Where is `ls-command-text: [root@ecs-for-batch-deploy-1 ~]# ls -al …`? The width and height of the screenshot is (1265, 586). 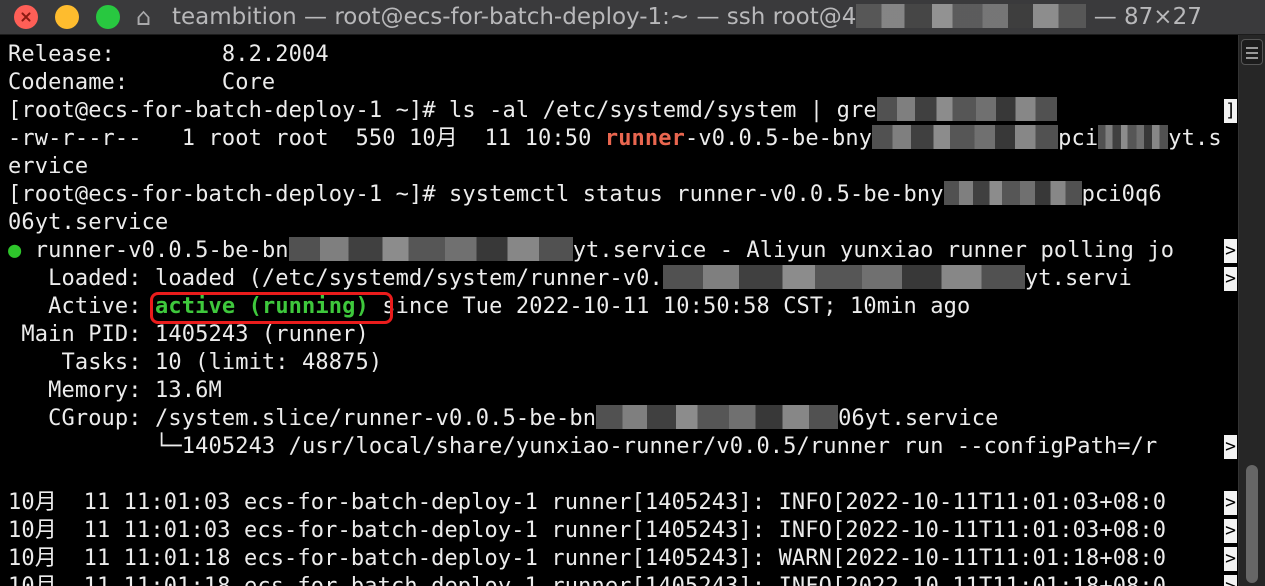
ls-command-text: [root@ecs-for-batch-deploy-1 ~]# ls -al … is located at coordinates (442, 110).